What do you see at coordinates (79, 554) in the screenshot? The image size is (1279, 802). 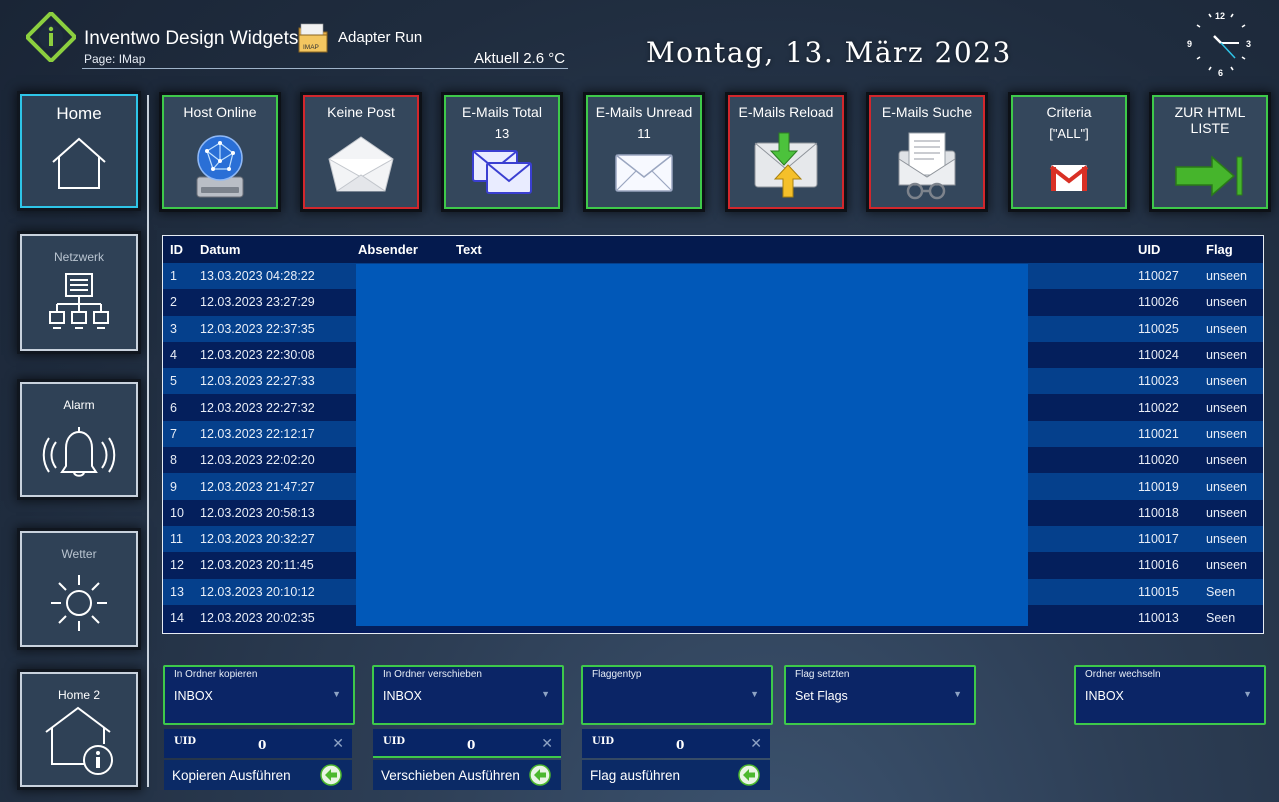 I see `nav-wetter-label: Wetter` at bounding box center [79, 554].